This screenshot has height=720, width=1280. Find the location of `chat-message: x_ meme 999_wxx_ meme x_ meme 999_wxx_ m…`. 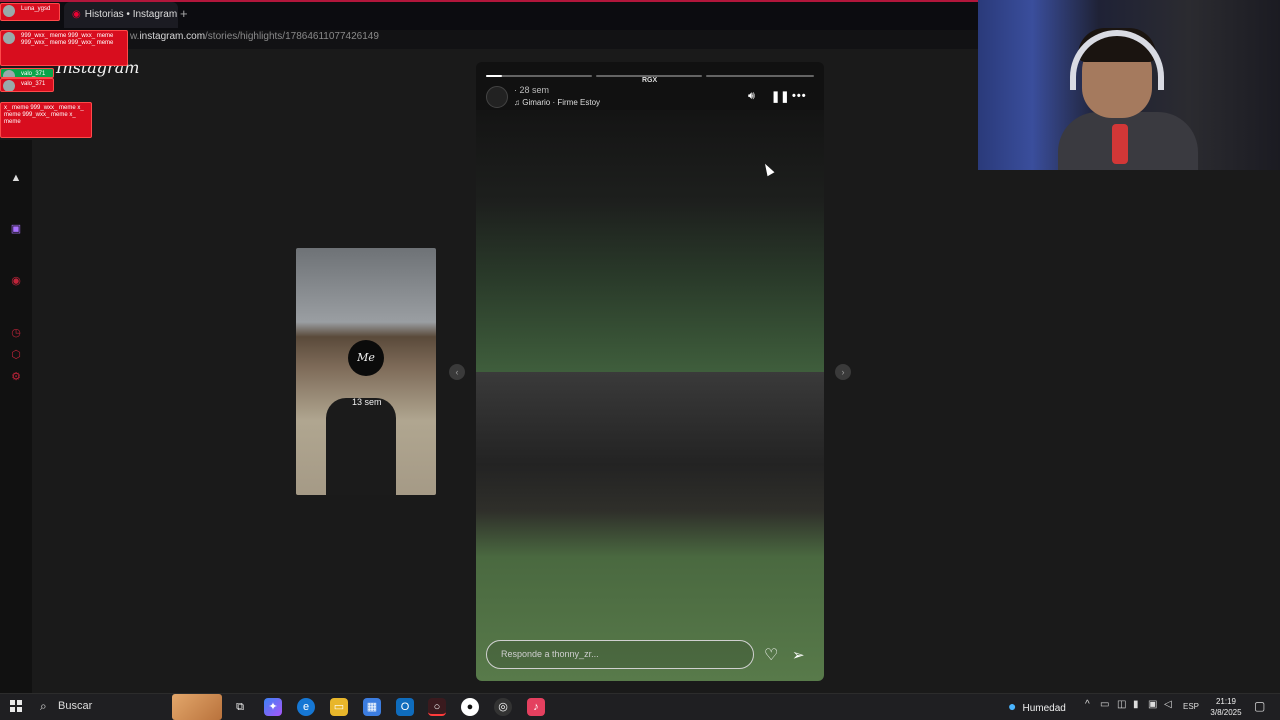

chat-message: x_ meme 999_wxx_ meme x_ meme 999_wxx_ m… is located at coordinates (46, 120).